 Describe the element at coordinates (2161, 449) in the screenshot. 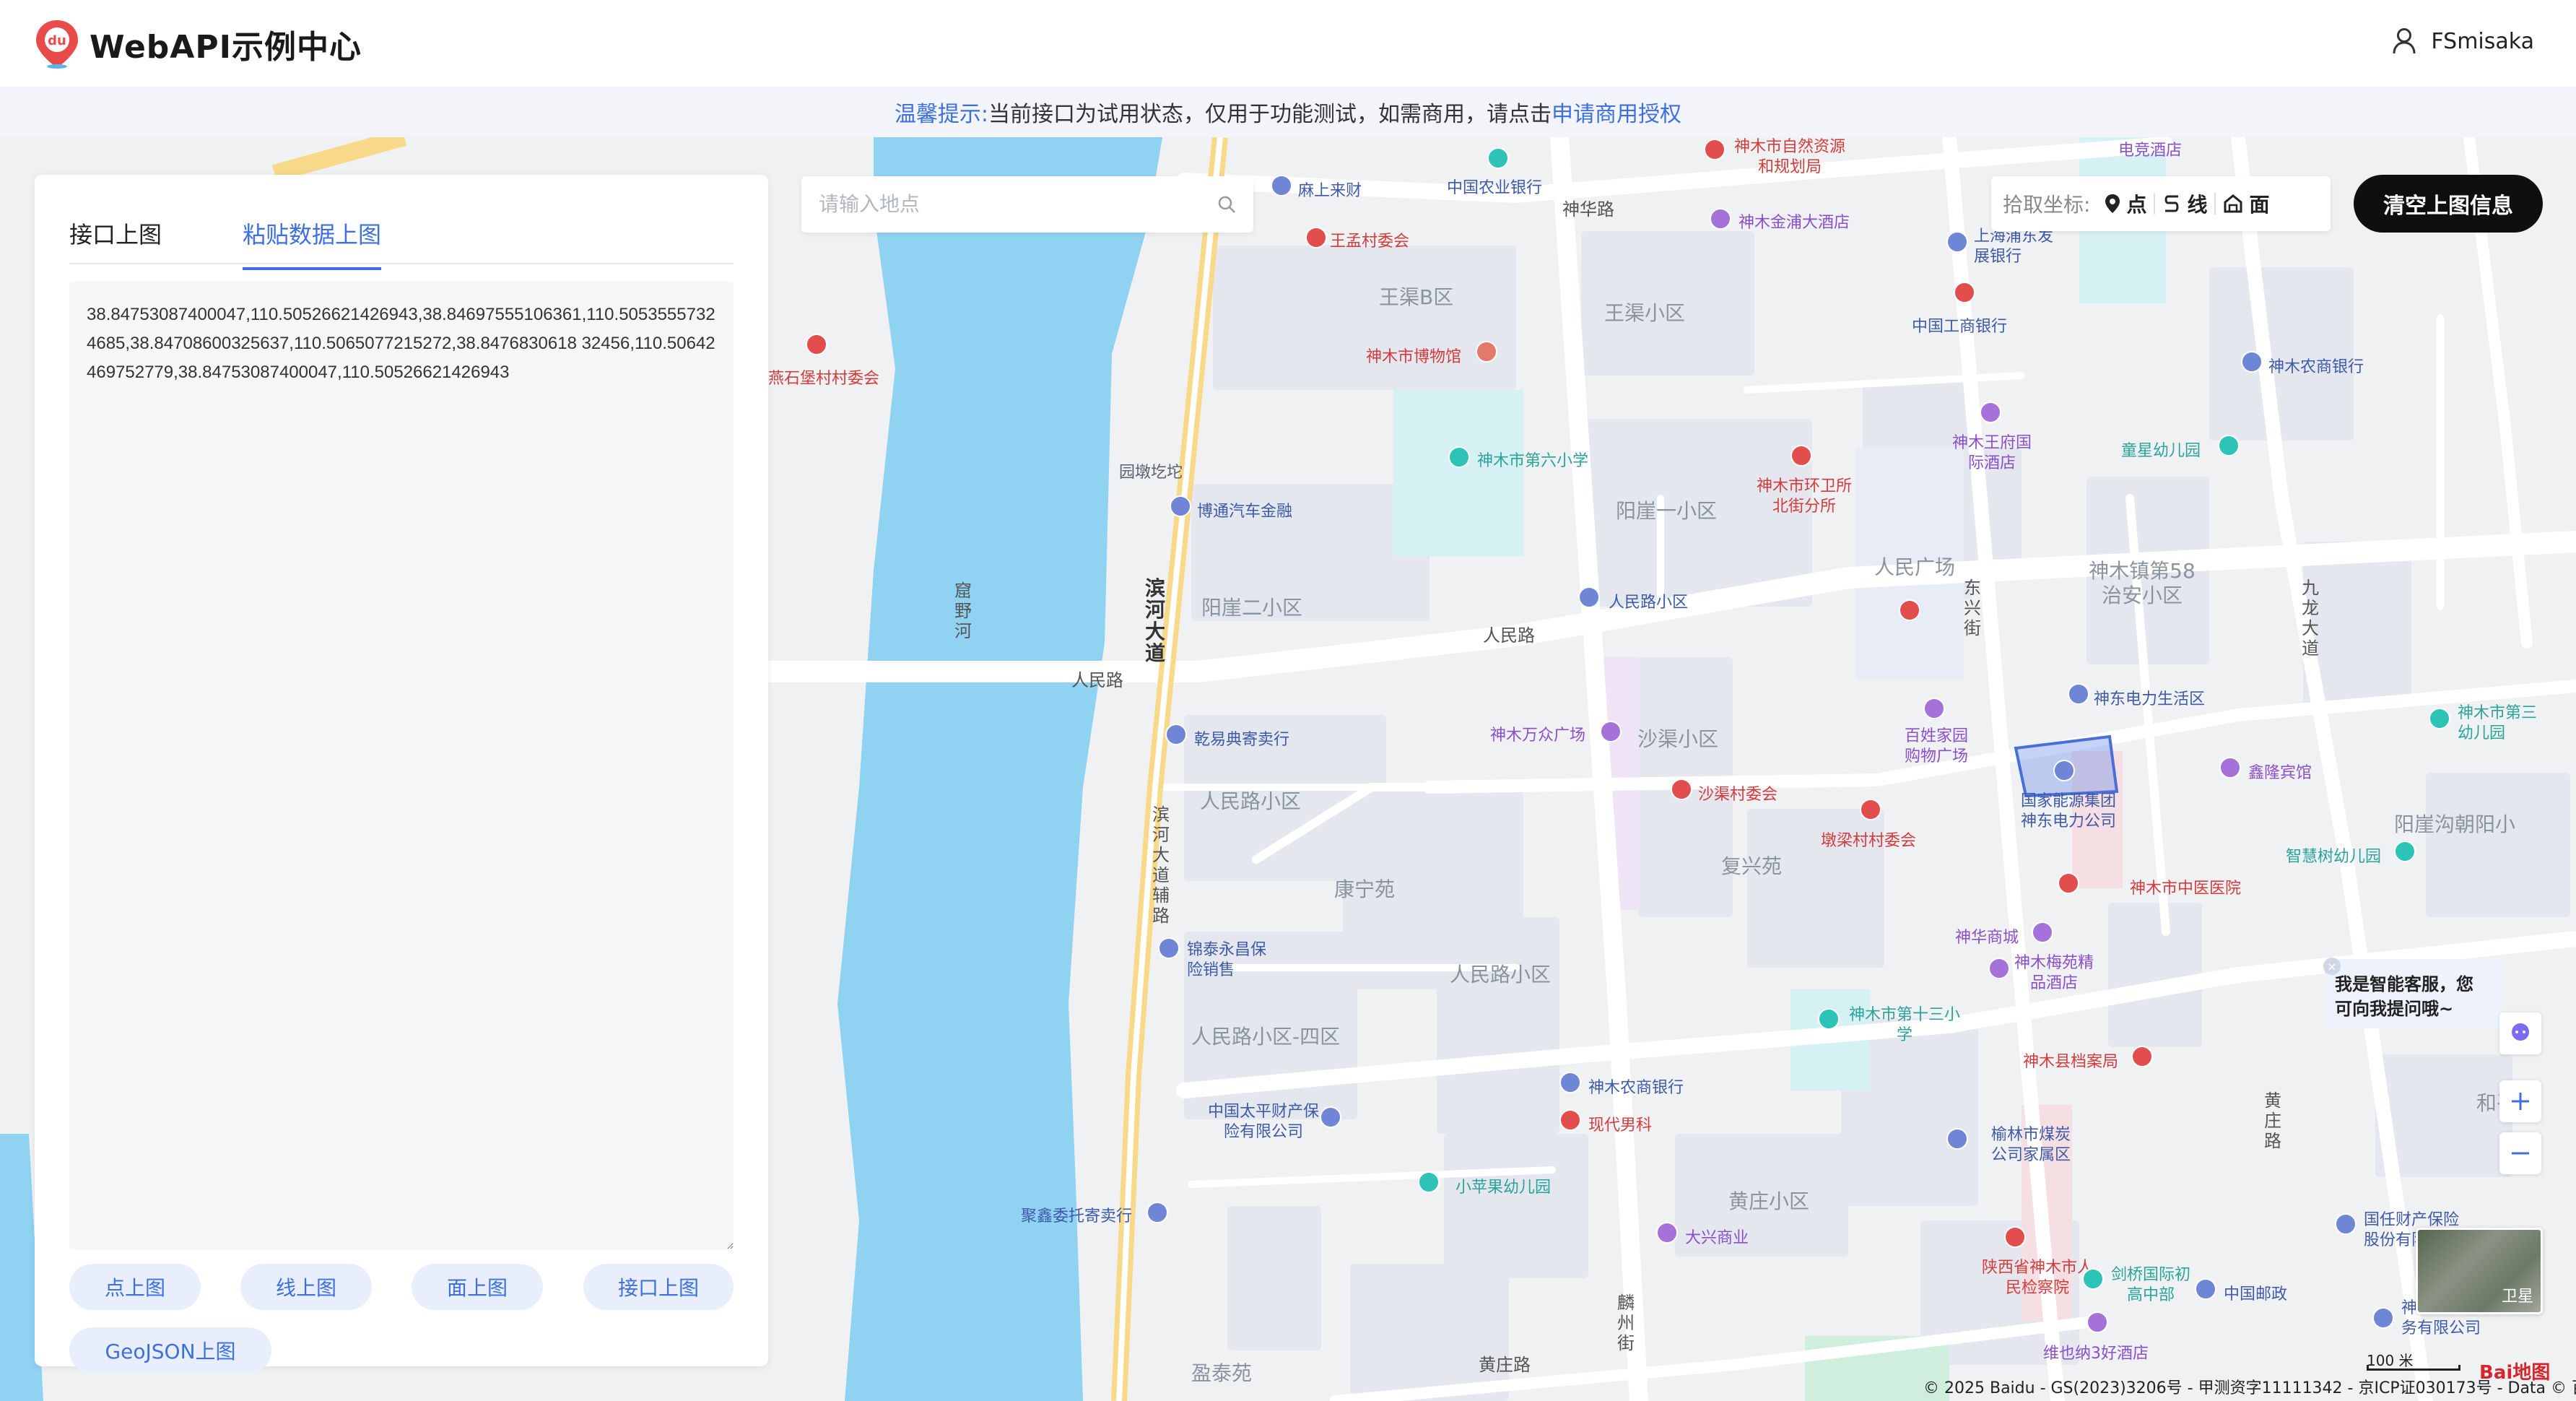

I see `poi-label: 童星幼儿园` at that location.